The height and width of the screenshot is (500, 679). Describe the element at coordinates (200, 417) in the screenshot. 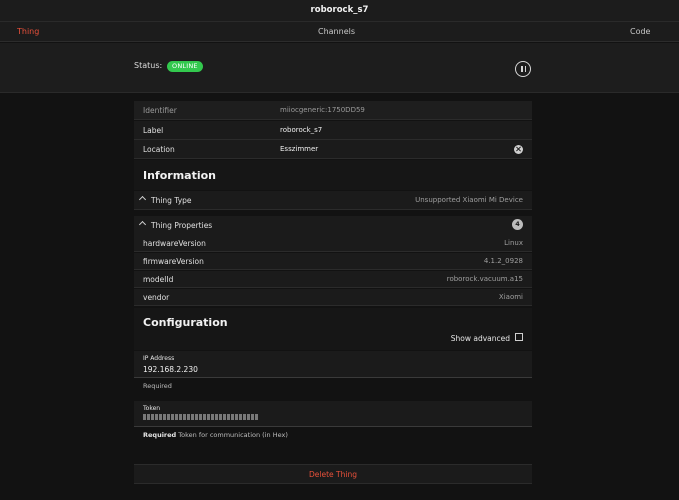

I see `token-masked-input` at that location.